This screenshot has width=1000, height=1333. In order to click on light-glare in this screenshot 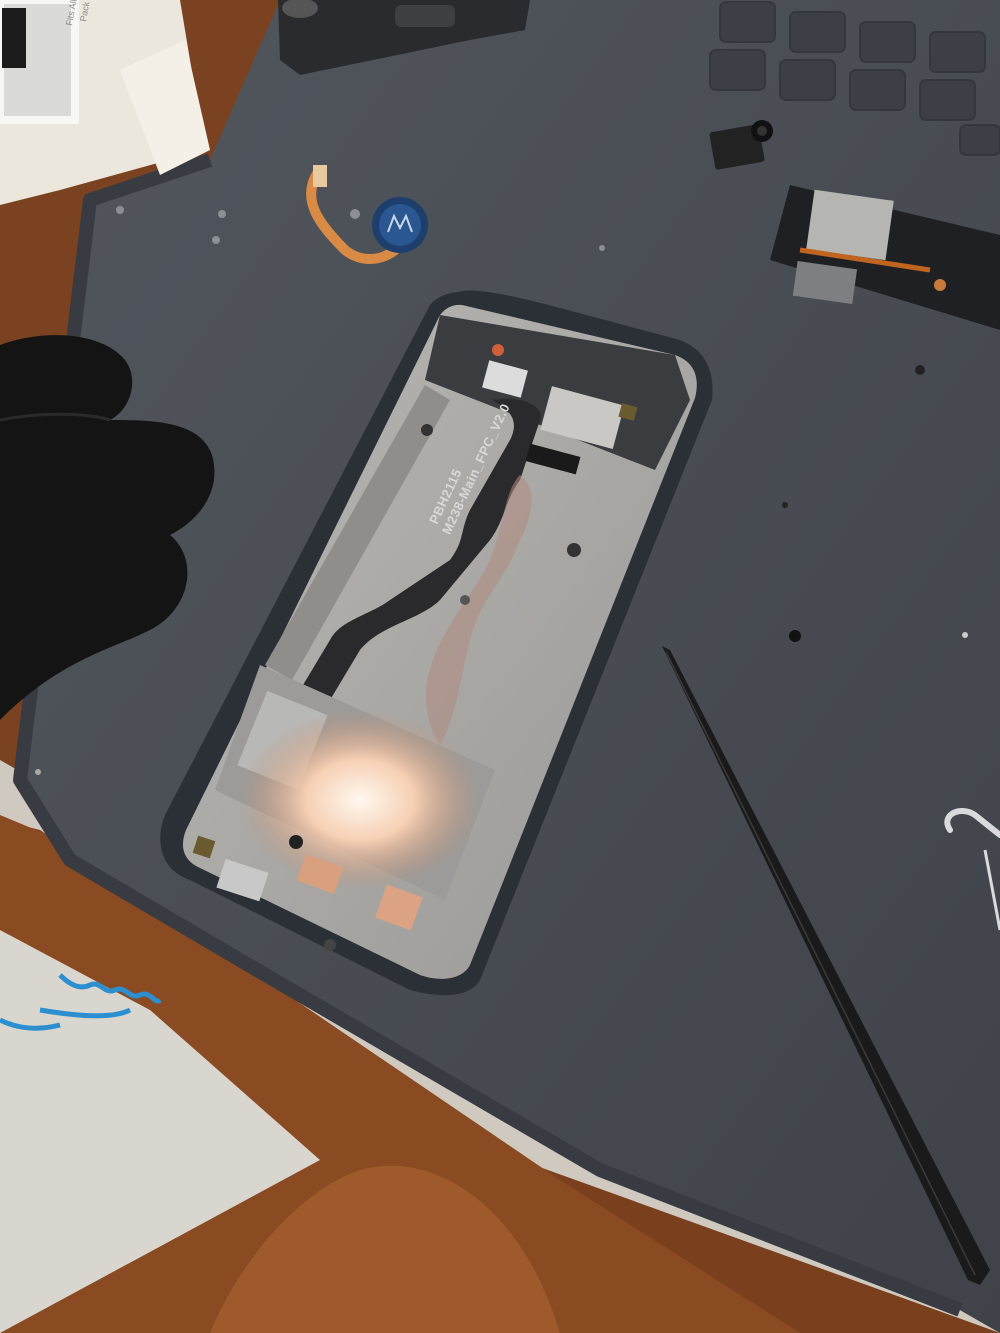, I will do `click(360, 800)`.